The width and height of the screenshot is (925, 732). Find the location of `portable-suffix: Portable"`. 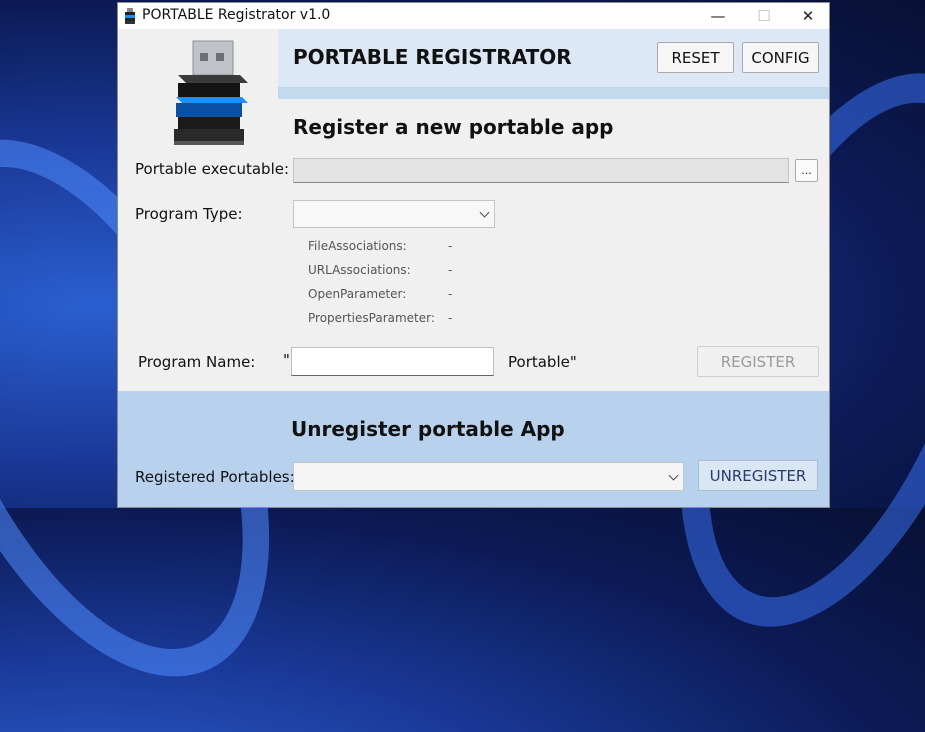

portable-suffix: Portable" is located at coordinates (542, 362).